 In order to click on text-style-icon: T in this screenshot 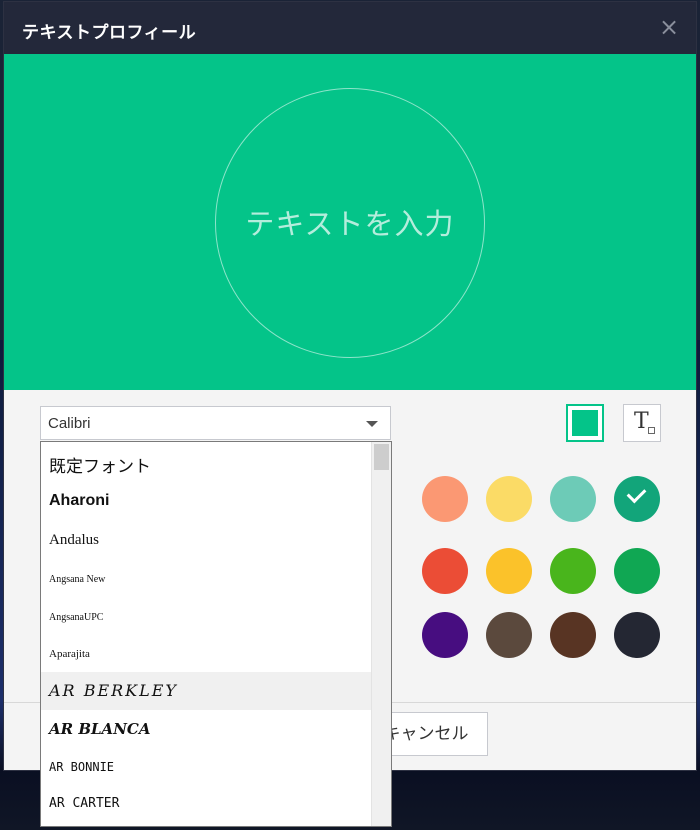, I will do `click(641, 421)`.